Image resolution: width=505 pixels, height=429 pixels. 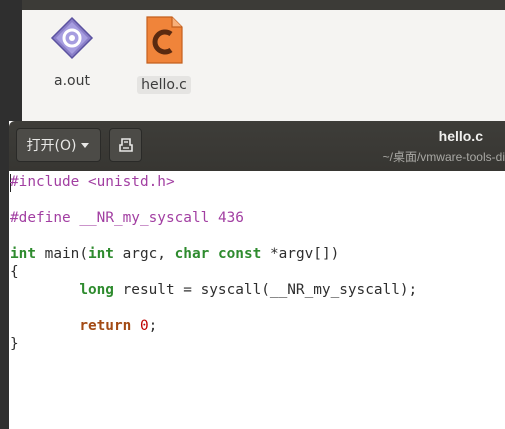 What do you see at coordinates (92, 182) in the screenshot?
I see `code-line: #include <unistd.h>` at bounding box center [92, 182].